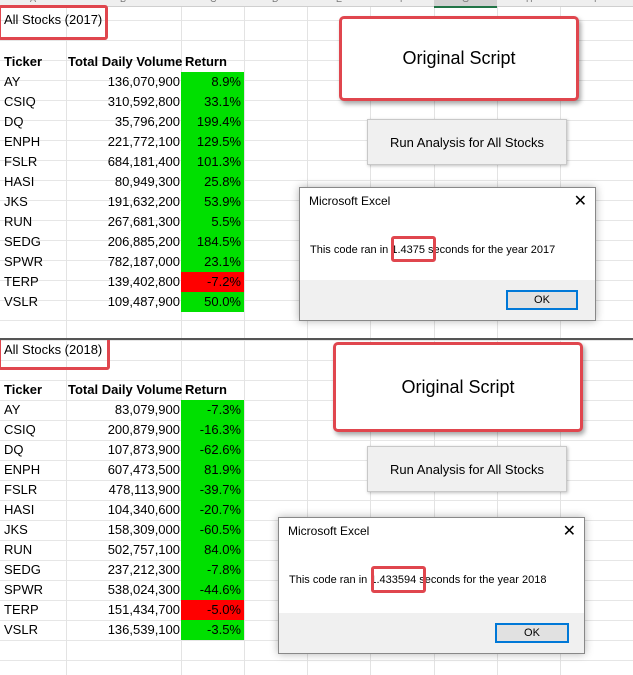  I want to click on volume-cell: 136,539,100, so click(123, 630).